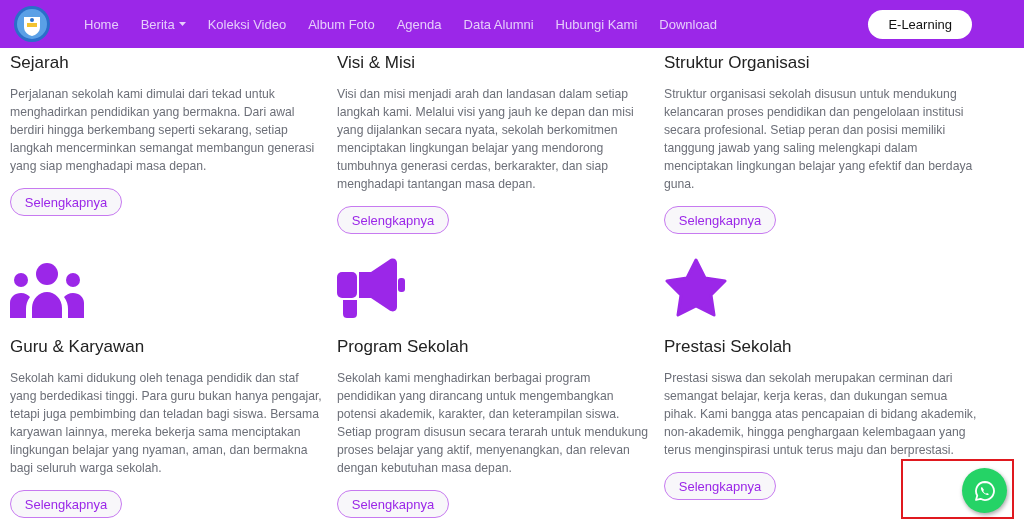  I want to click on card-description: Struktur organisasi sekolah disusun untuk mendukung kelancaran proses pendidikan dan pengelolaan institusi secara profesional. Setiap peran dan posisi memiliki tanggung jawab yang saling melengkapi dalam menciptakan lingkungan belajar yang efektif dan berdaya guna., so click(819, 139).